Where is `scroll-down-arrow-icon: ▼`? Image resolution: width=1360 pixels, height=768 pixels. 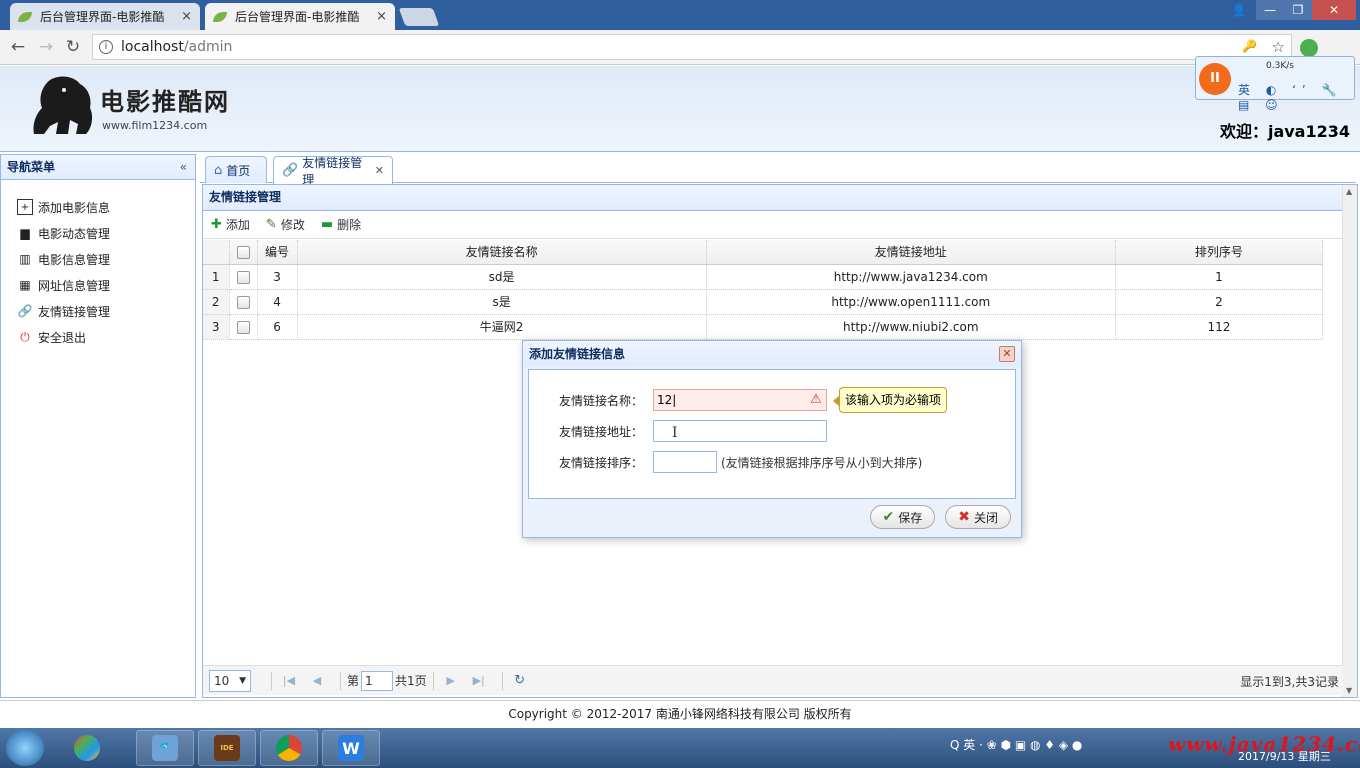
scroll-down-arrow-icon: ▼ is located at coordinates (1349, 690).